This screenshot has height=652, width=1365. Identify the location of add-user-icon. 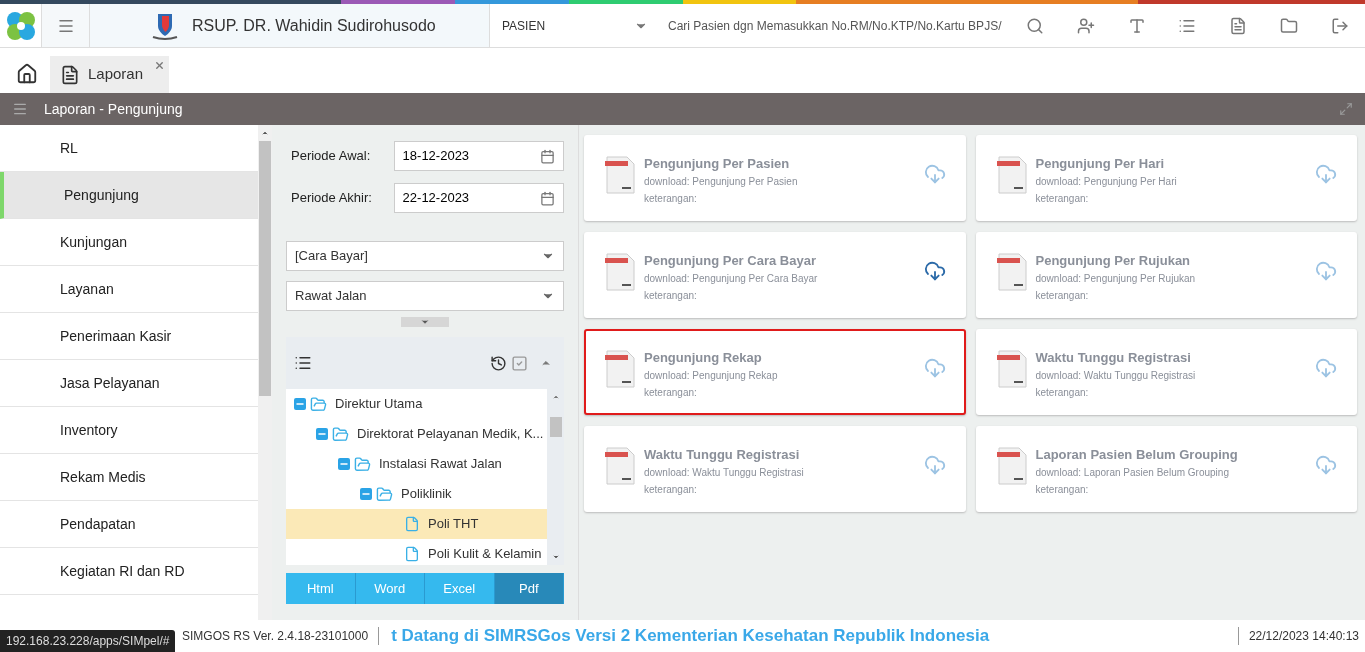
(1086, 25).